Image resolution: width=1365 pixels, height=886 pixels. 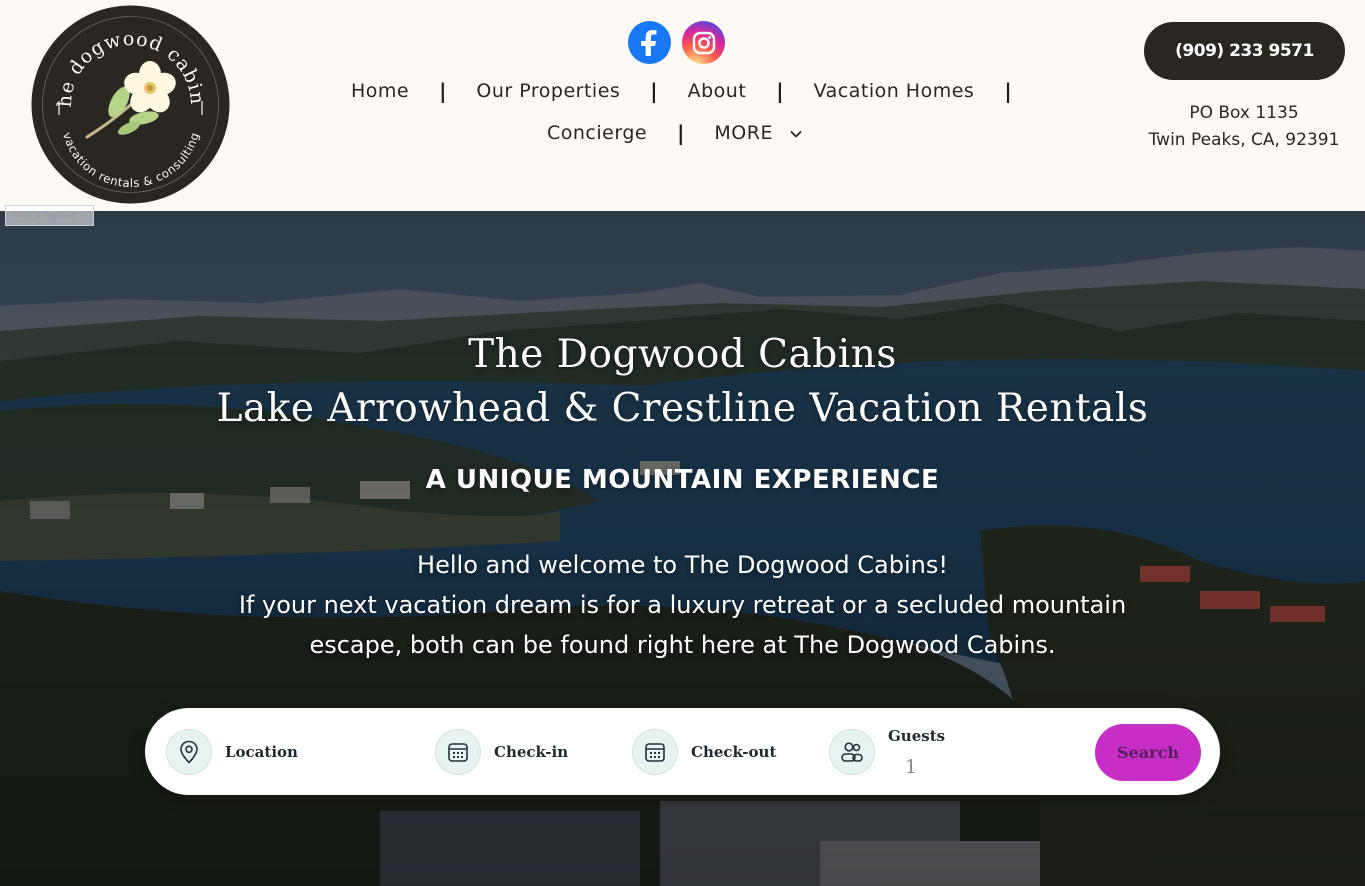 I want to click on nav-about-link: About, so click(x=717, y=91).